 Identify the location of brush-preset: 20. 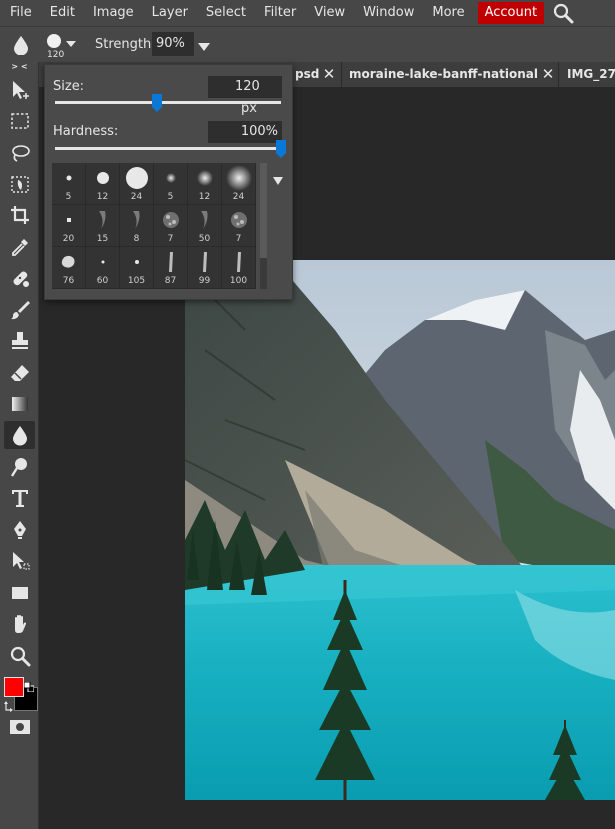
(69, 226).